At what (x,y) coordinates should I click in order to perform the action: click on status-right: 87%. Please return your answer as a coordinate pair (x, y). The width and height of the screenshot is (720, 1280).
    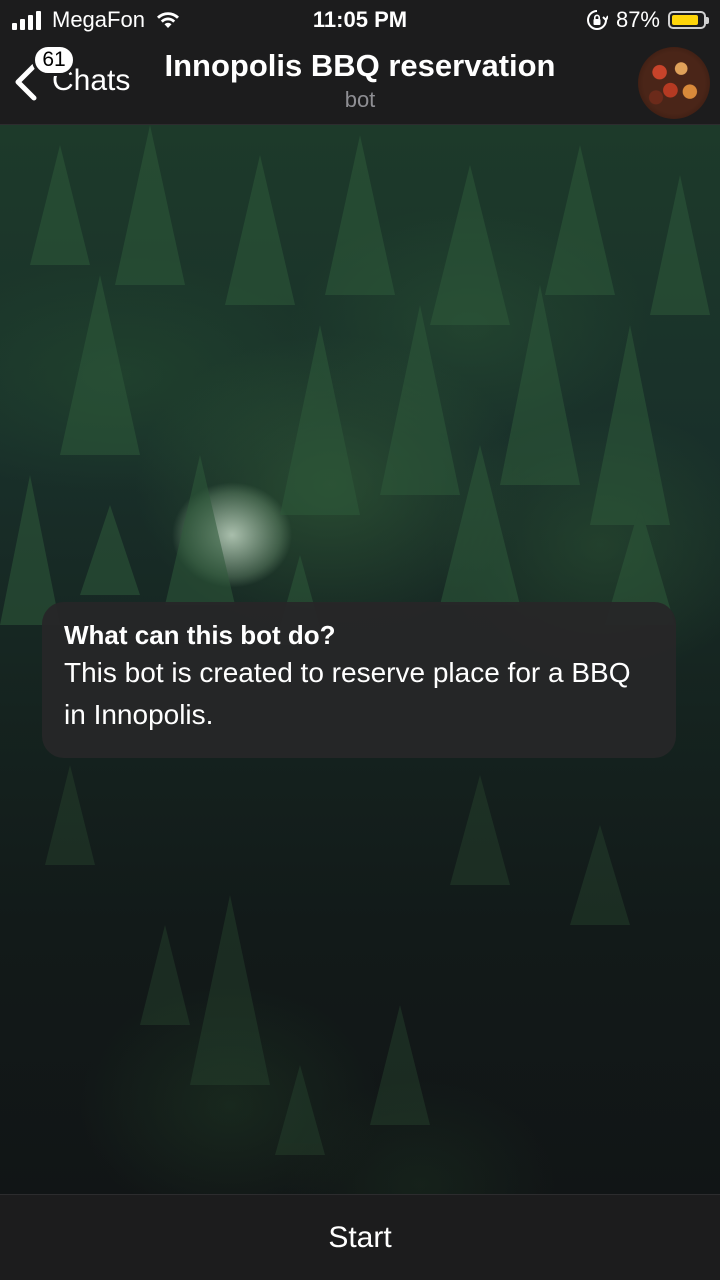
    Looking at the image, I should click on (647, 20).